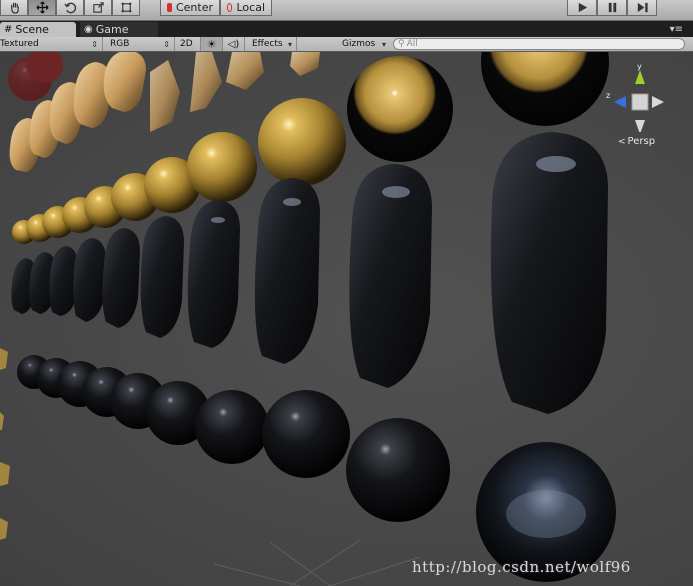  Describe the element at coordinates (622, 141) in the screenshot. I see `persp-arrow-icon: <` at that location.